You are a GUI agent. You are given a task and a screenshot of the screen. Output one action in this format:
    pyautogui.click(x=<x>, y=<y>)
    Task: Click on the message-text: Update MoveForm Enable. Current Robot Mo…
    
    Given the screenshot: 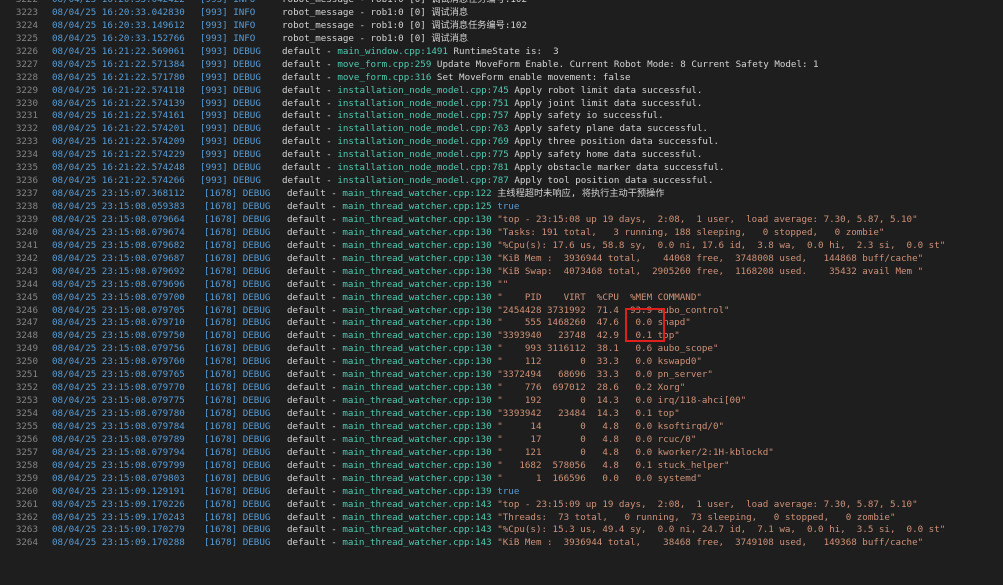 What is the action you would take?
    pyautogui.click(x=625, y=64)
    